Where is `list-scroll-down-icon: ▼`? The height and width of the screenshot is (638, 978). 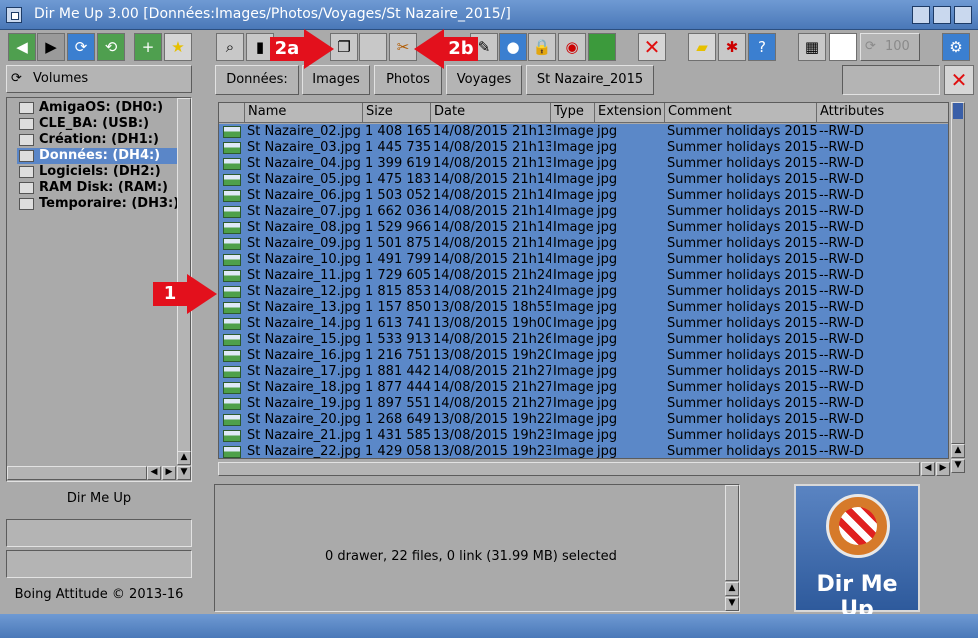
list-scroll-down-icon: ▼ is located at coordinates (958, 466).